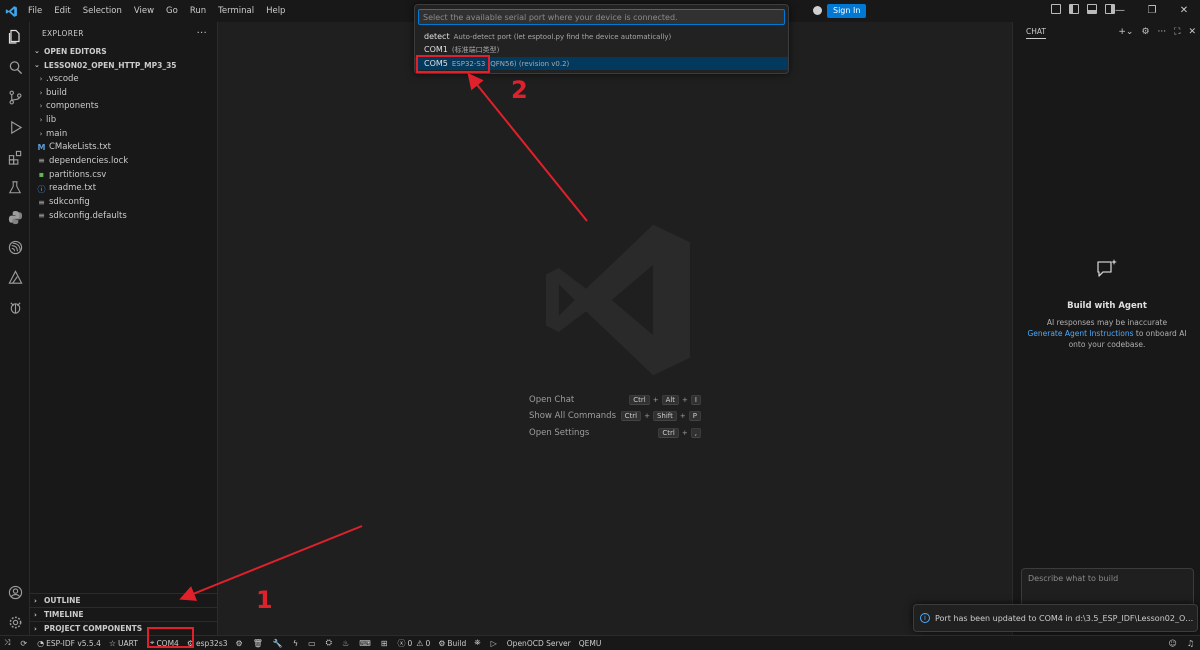 The width and height of the screenshot is (1200, 650). I want to click on key-i: I, so click(695, 400).